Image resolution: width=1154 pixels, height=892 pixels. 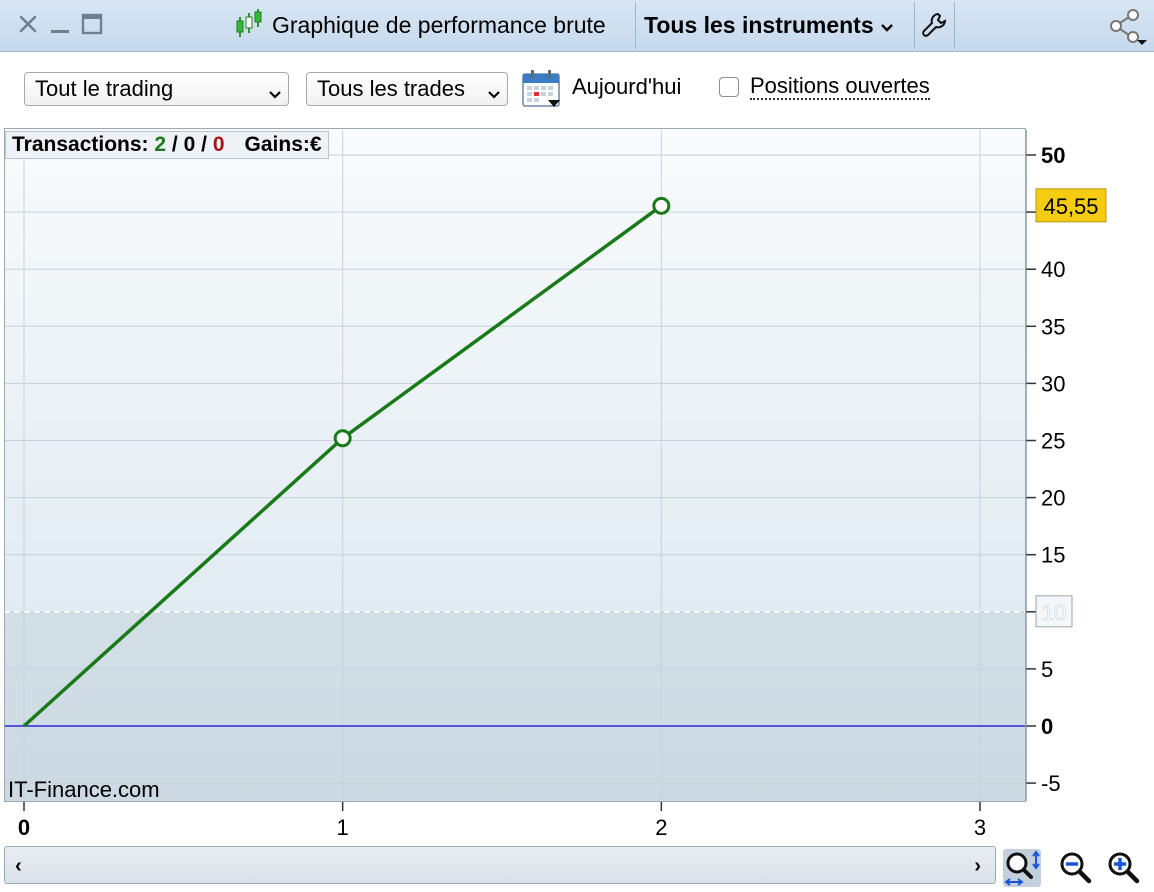 I want to click on y-tick-label: 25, so click(x=1053, y=441).